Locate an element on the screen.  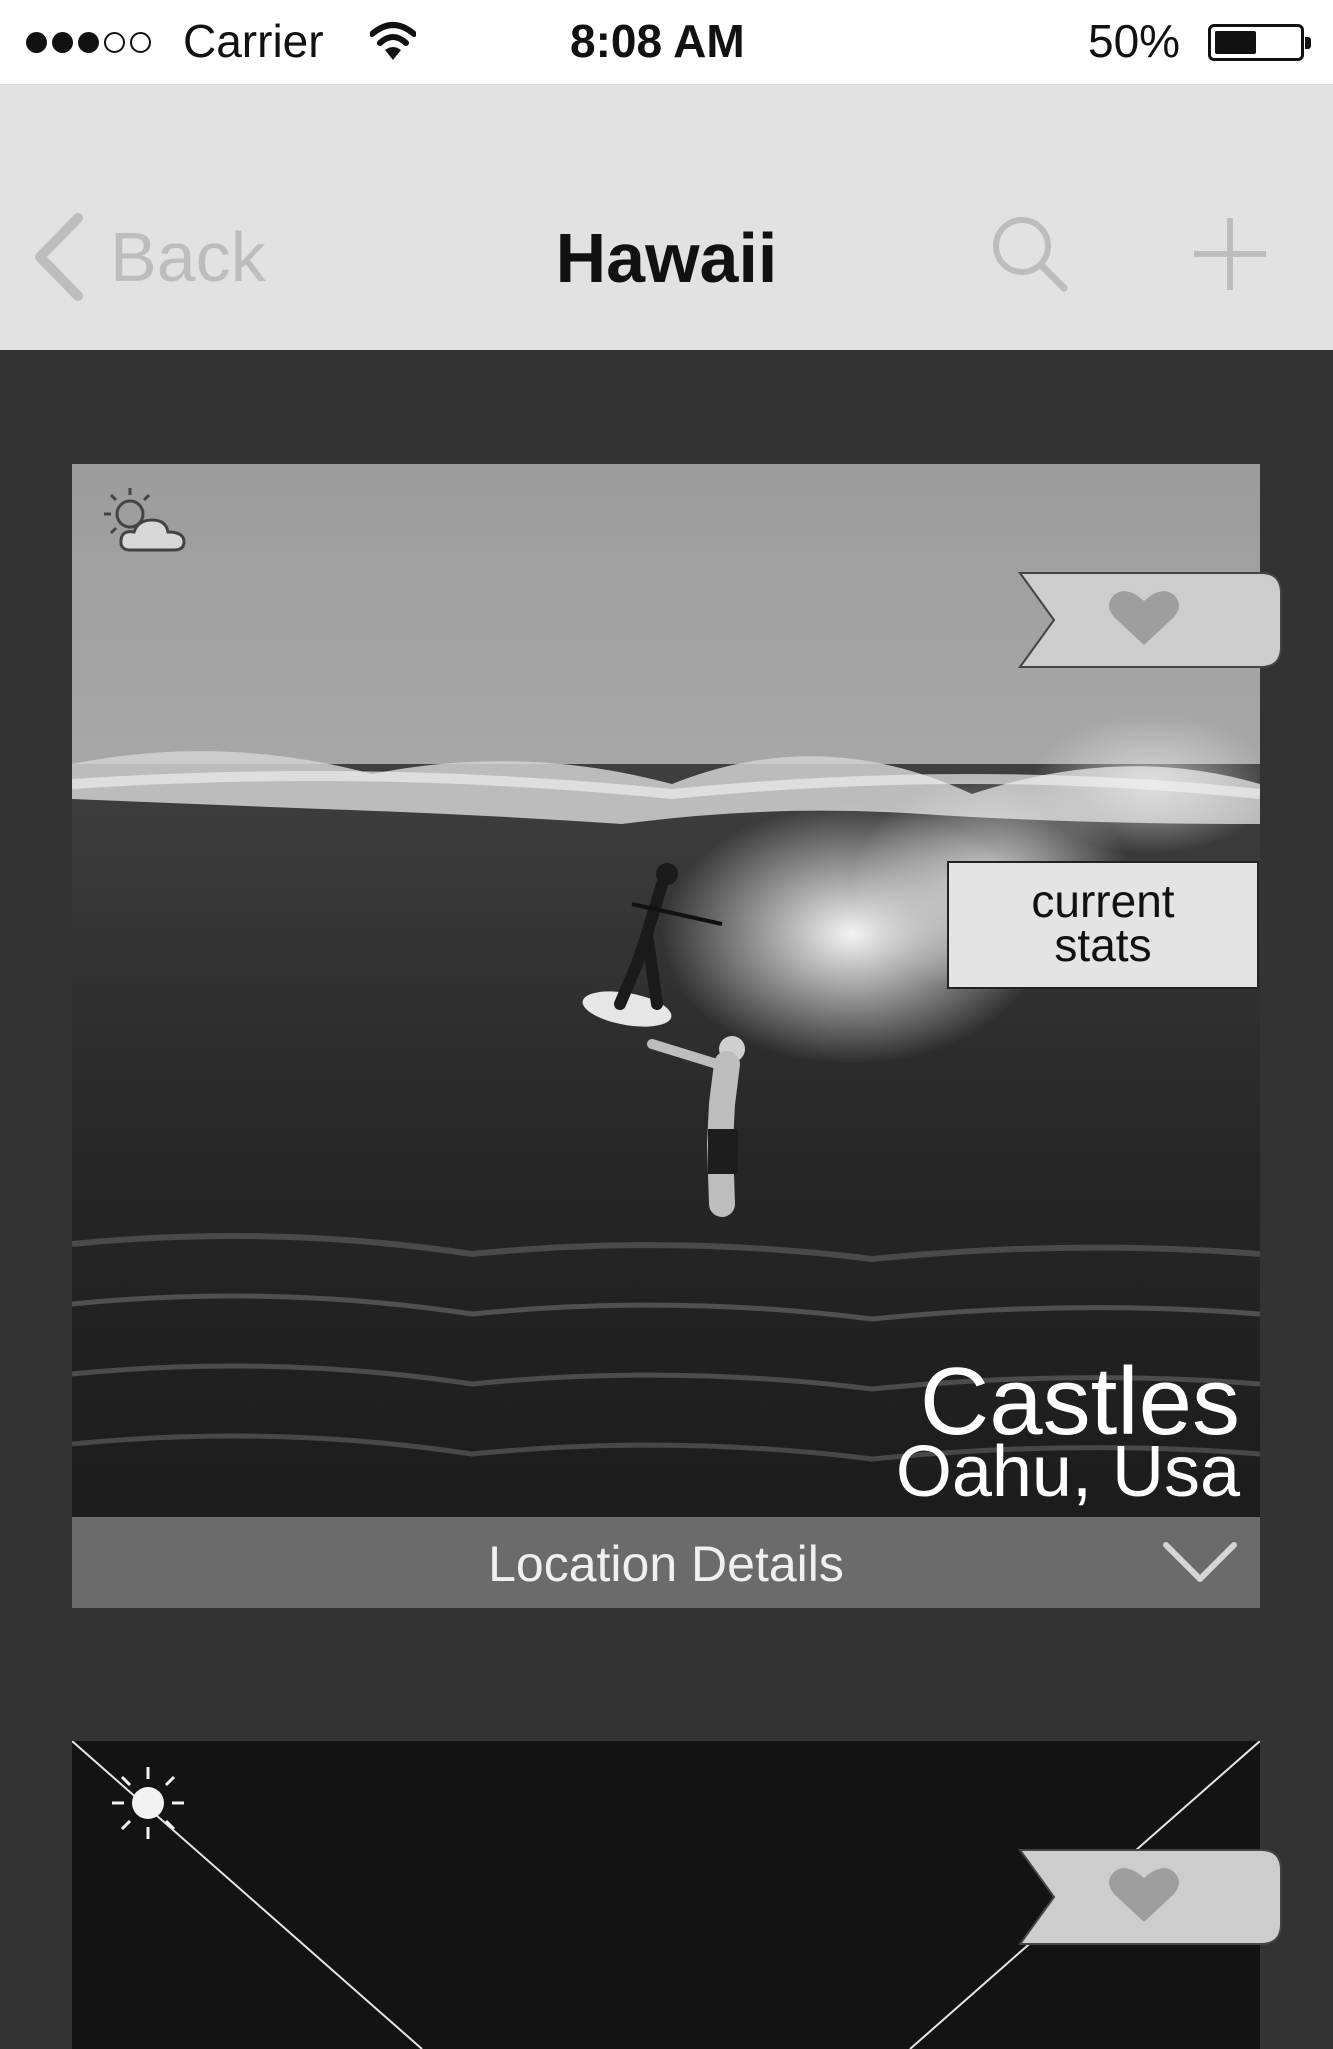
spot-location: Oahu, Usa is located at coordinates (1067, 1472).